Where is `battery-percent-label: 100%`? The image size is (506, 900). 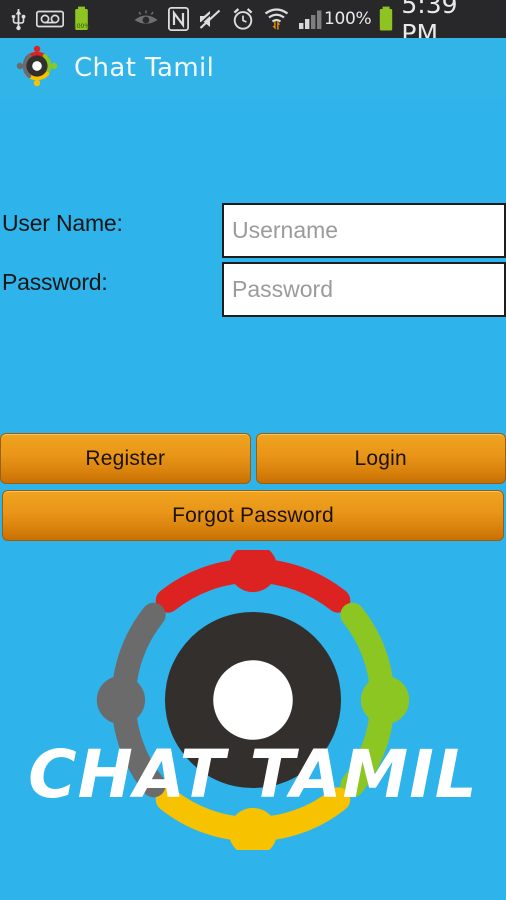 battery-percent-label: 100% is located at coordinates (348, 19).